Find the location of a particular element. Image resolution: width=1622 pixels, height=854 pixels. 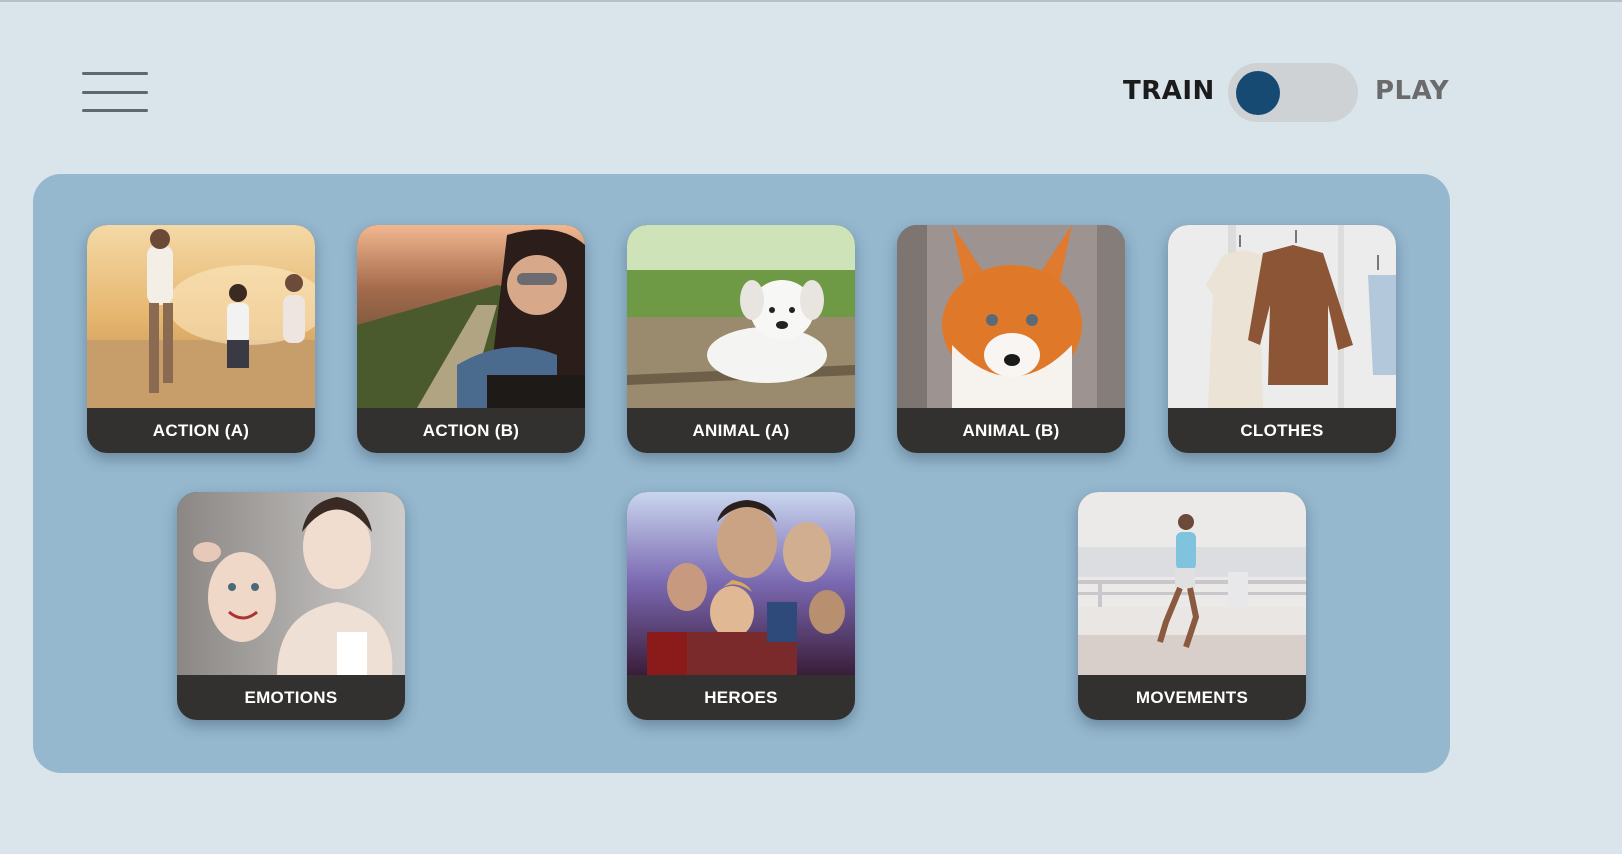

category-card-clothes: CLOTHES is located at coordinates (1282, 339).